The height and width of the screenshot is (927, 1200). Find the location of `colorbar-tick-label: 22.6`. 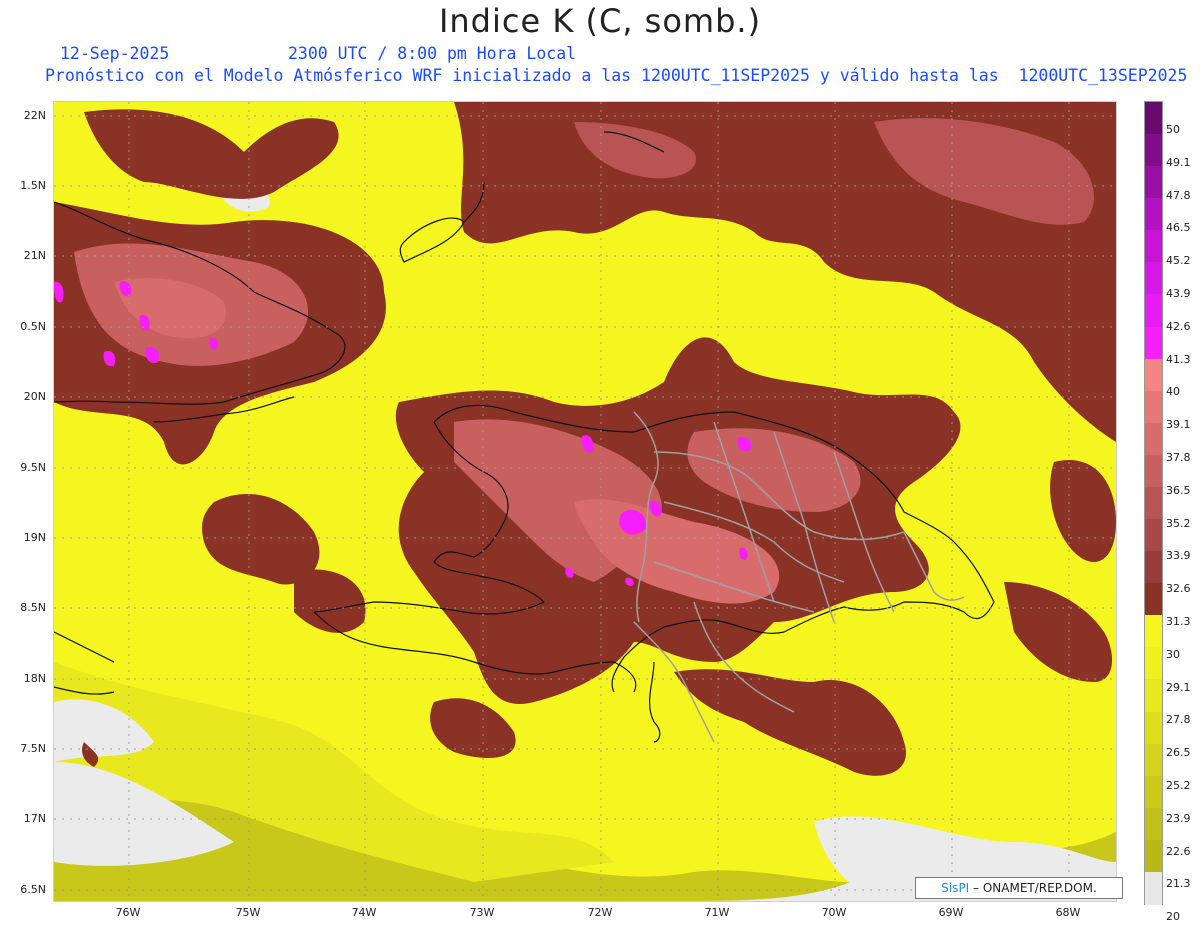

colorbar-tick-label: 22.6 is located at coordinates (1178, 851).